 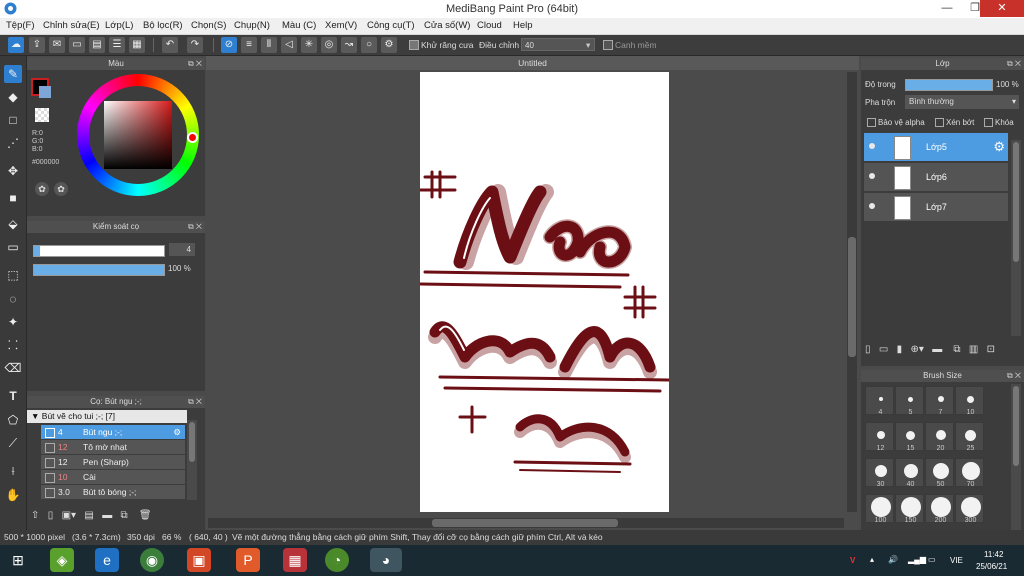 I want to click on transparent-swatch, so click(x=42, y=115).